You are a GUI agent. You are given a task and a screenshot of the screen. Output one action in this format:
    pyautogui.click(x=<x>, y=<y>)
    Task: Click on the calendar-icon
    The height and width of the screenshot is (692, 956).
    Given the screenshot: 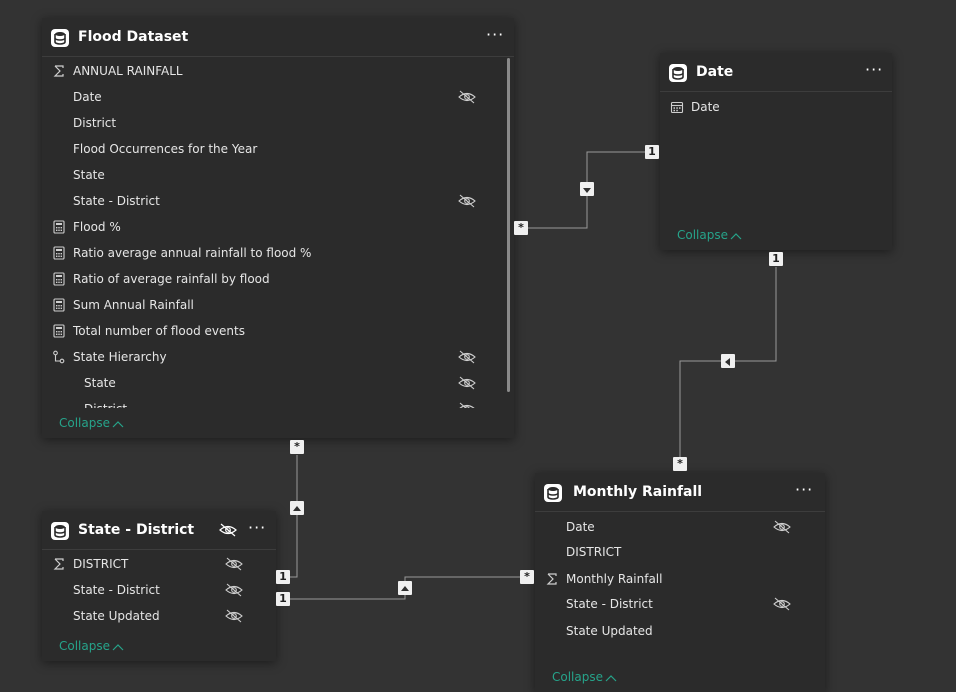 What is the action you would take?
    pyautogui.click(x=677, y=107)
    